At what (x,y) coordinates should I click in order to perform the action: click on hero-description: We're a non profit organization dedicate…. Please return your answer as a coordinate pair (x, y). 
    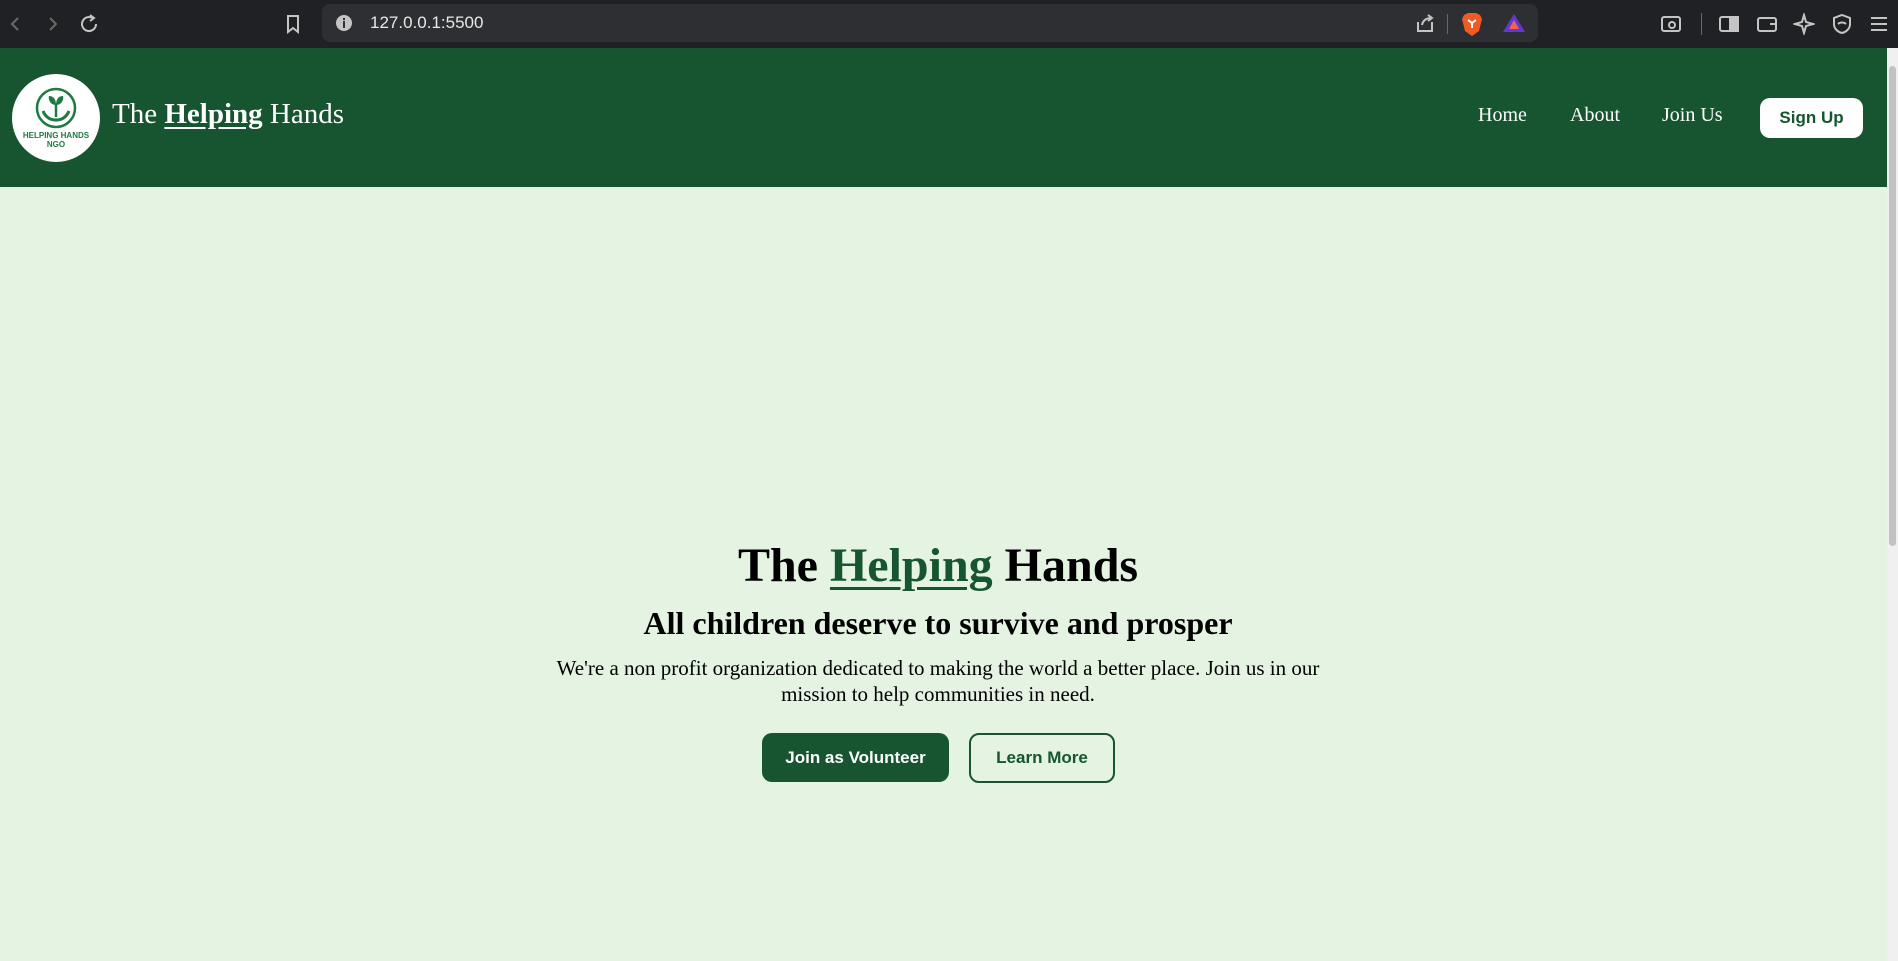
    Looking at the image, I should click on (938, 681).